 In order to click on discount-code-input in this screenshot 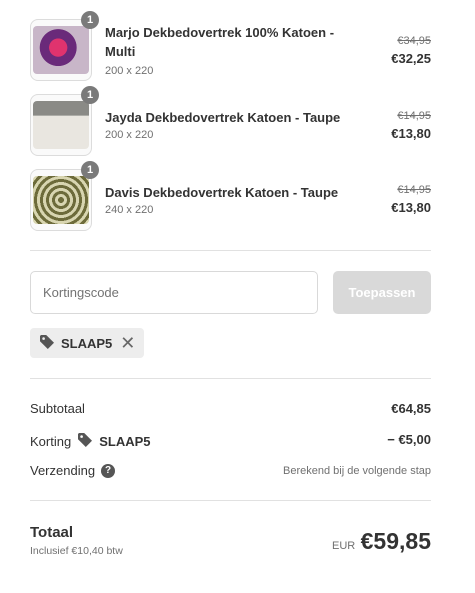, I will do `click(174, 292)`.